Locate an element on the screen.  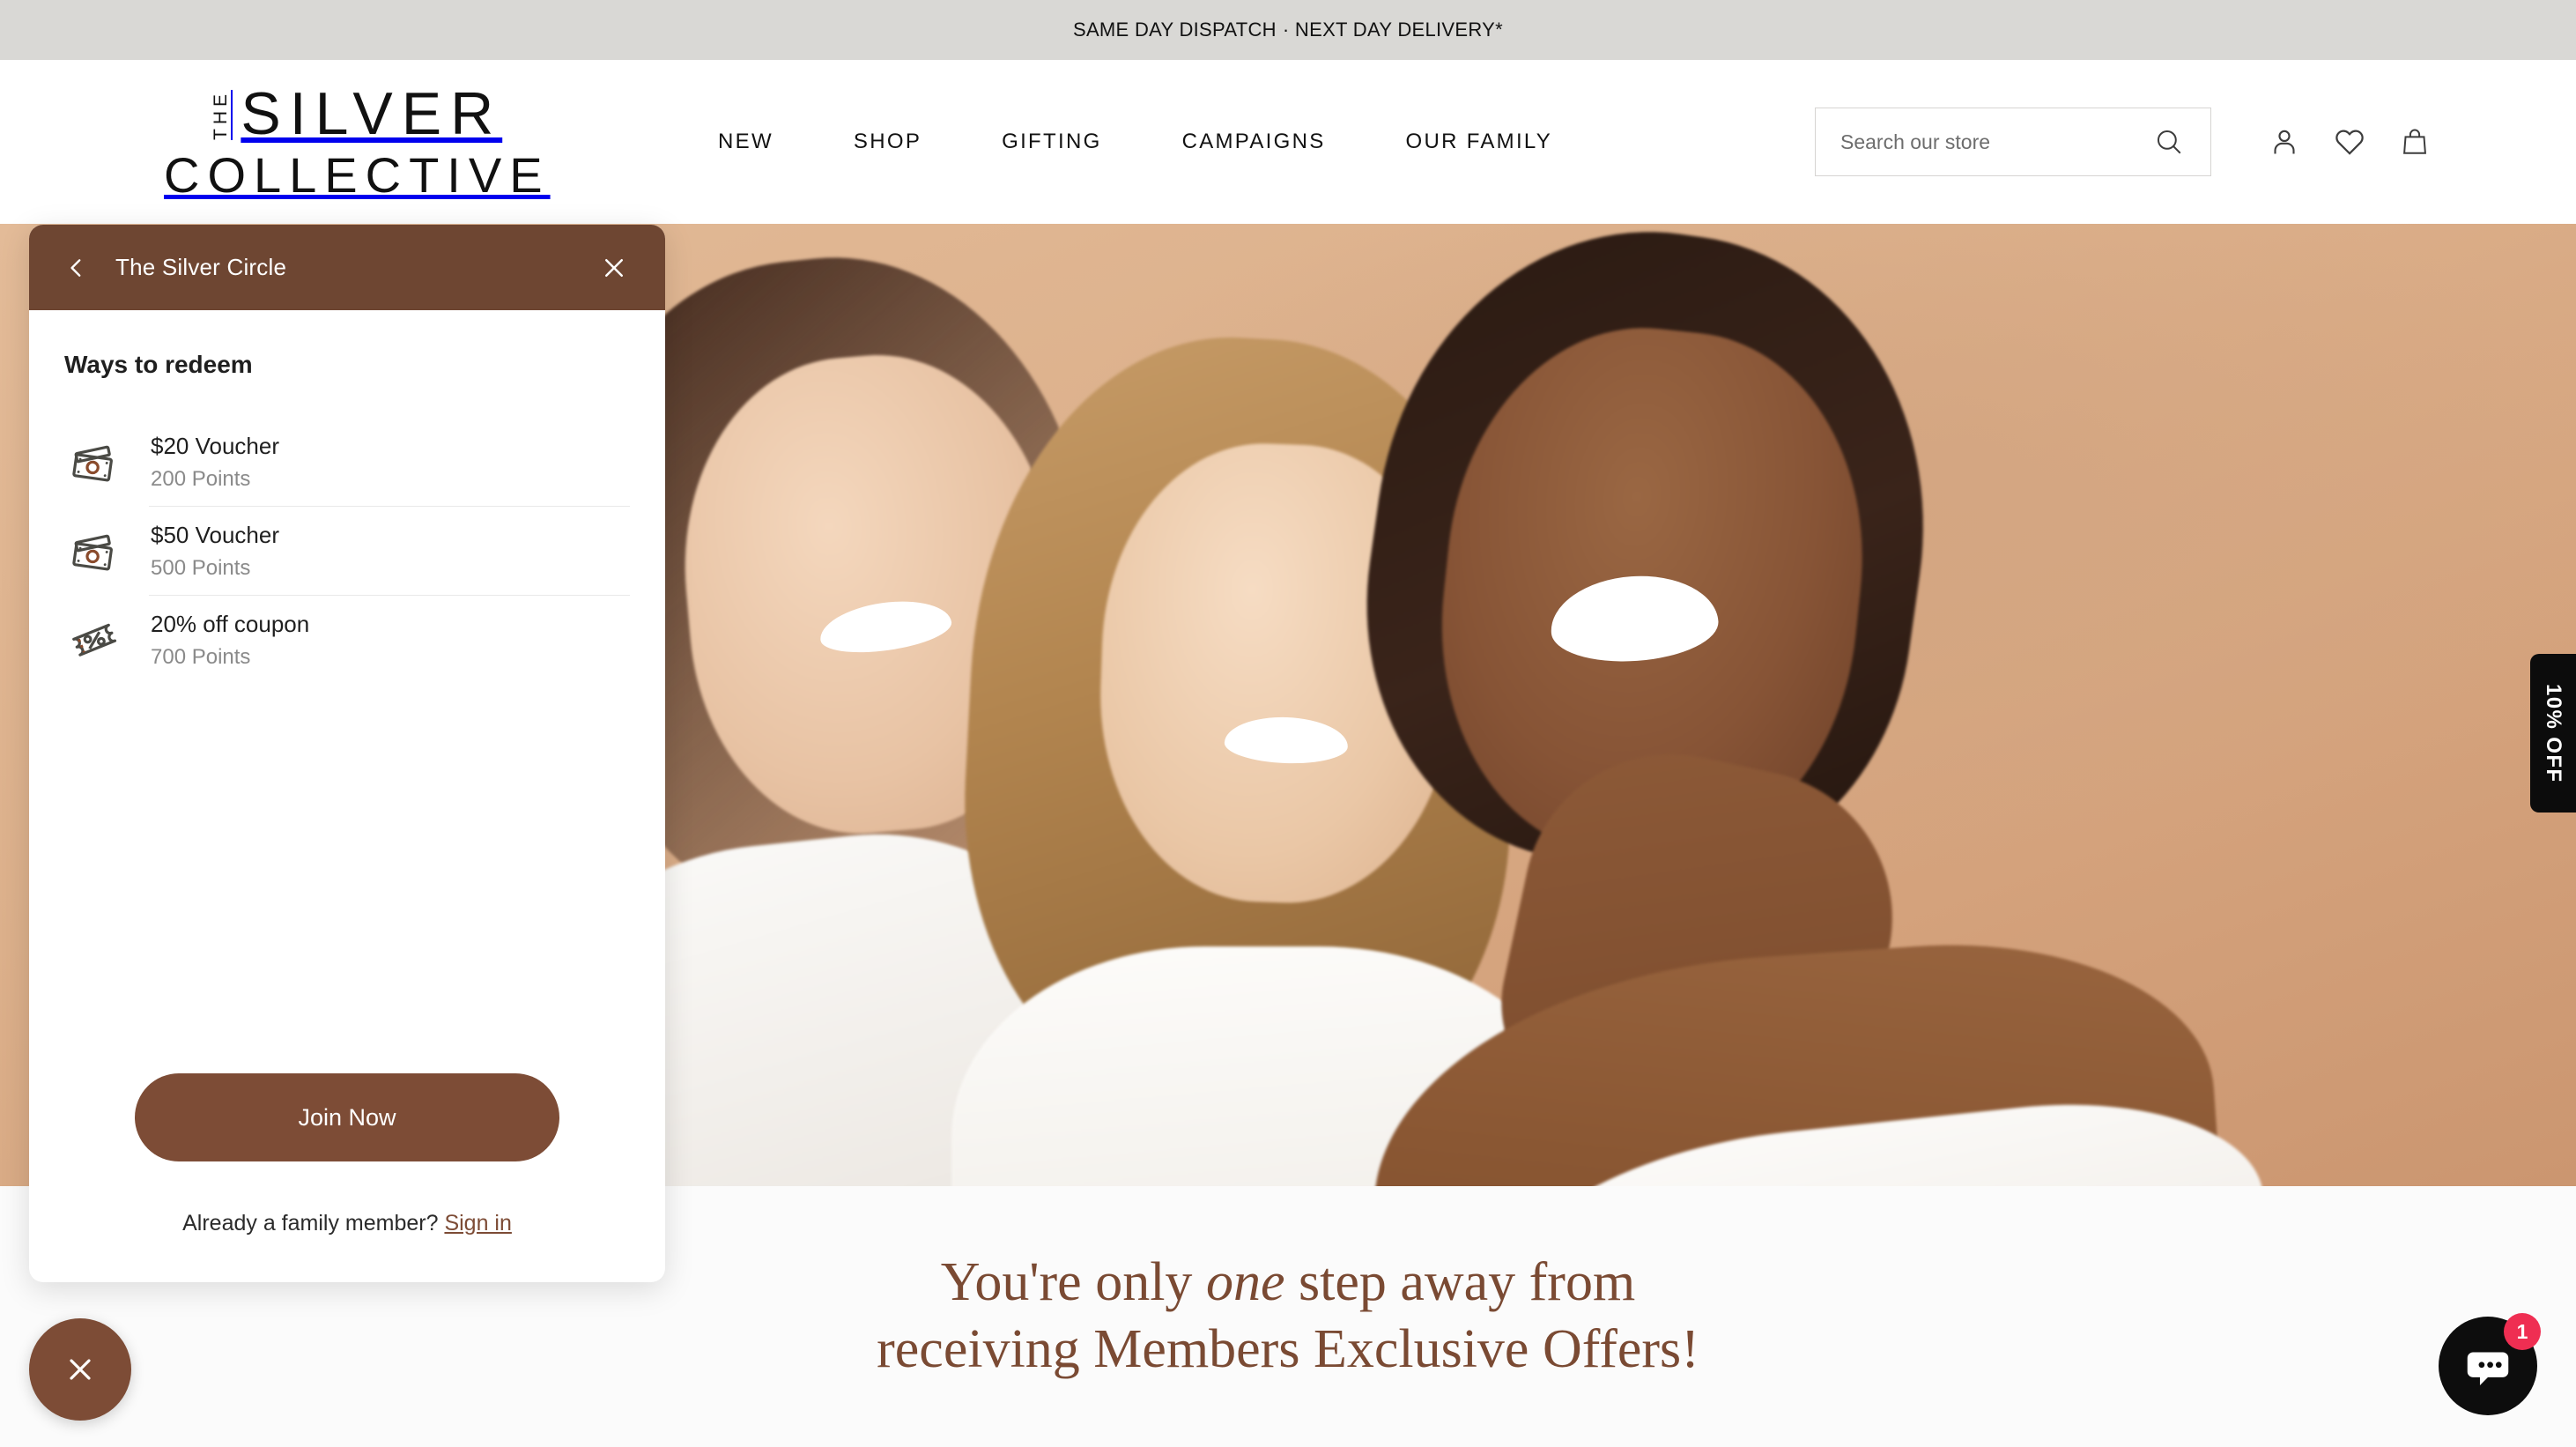
nav-item-campaigns: CAMPAIGNS is located at coordinates (1254, 142).